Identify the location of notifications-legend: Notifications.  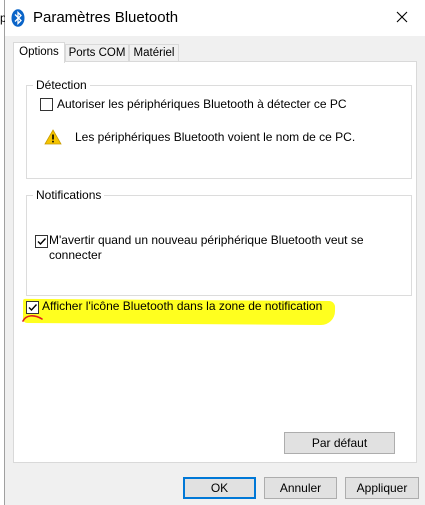
(69, 195).